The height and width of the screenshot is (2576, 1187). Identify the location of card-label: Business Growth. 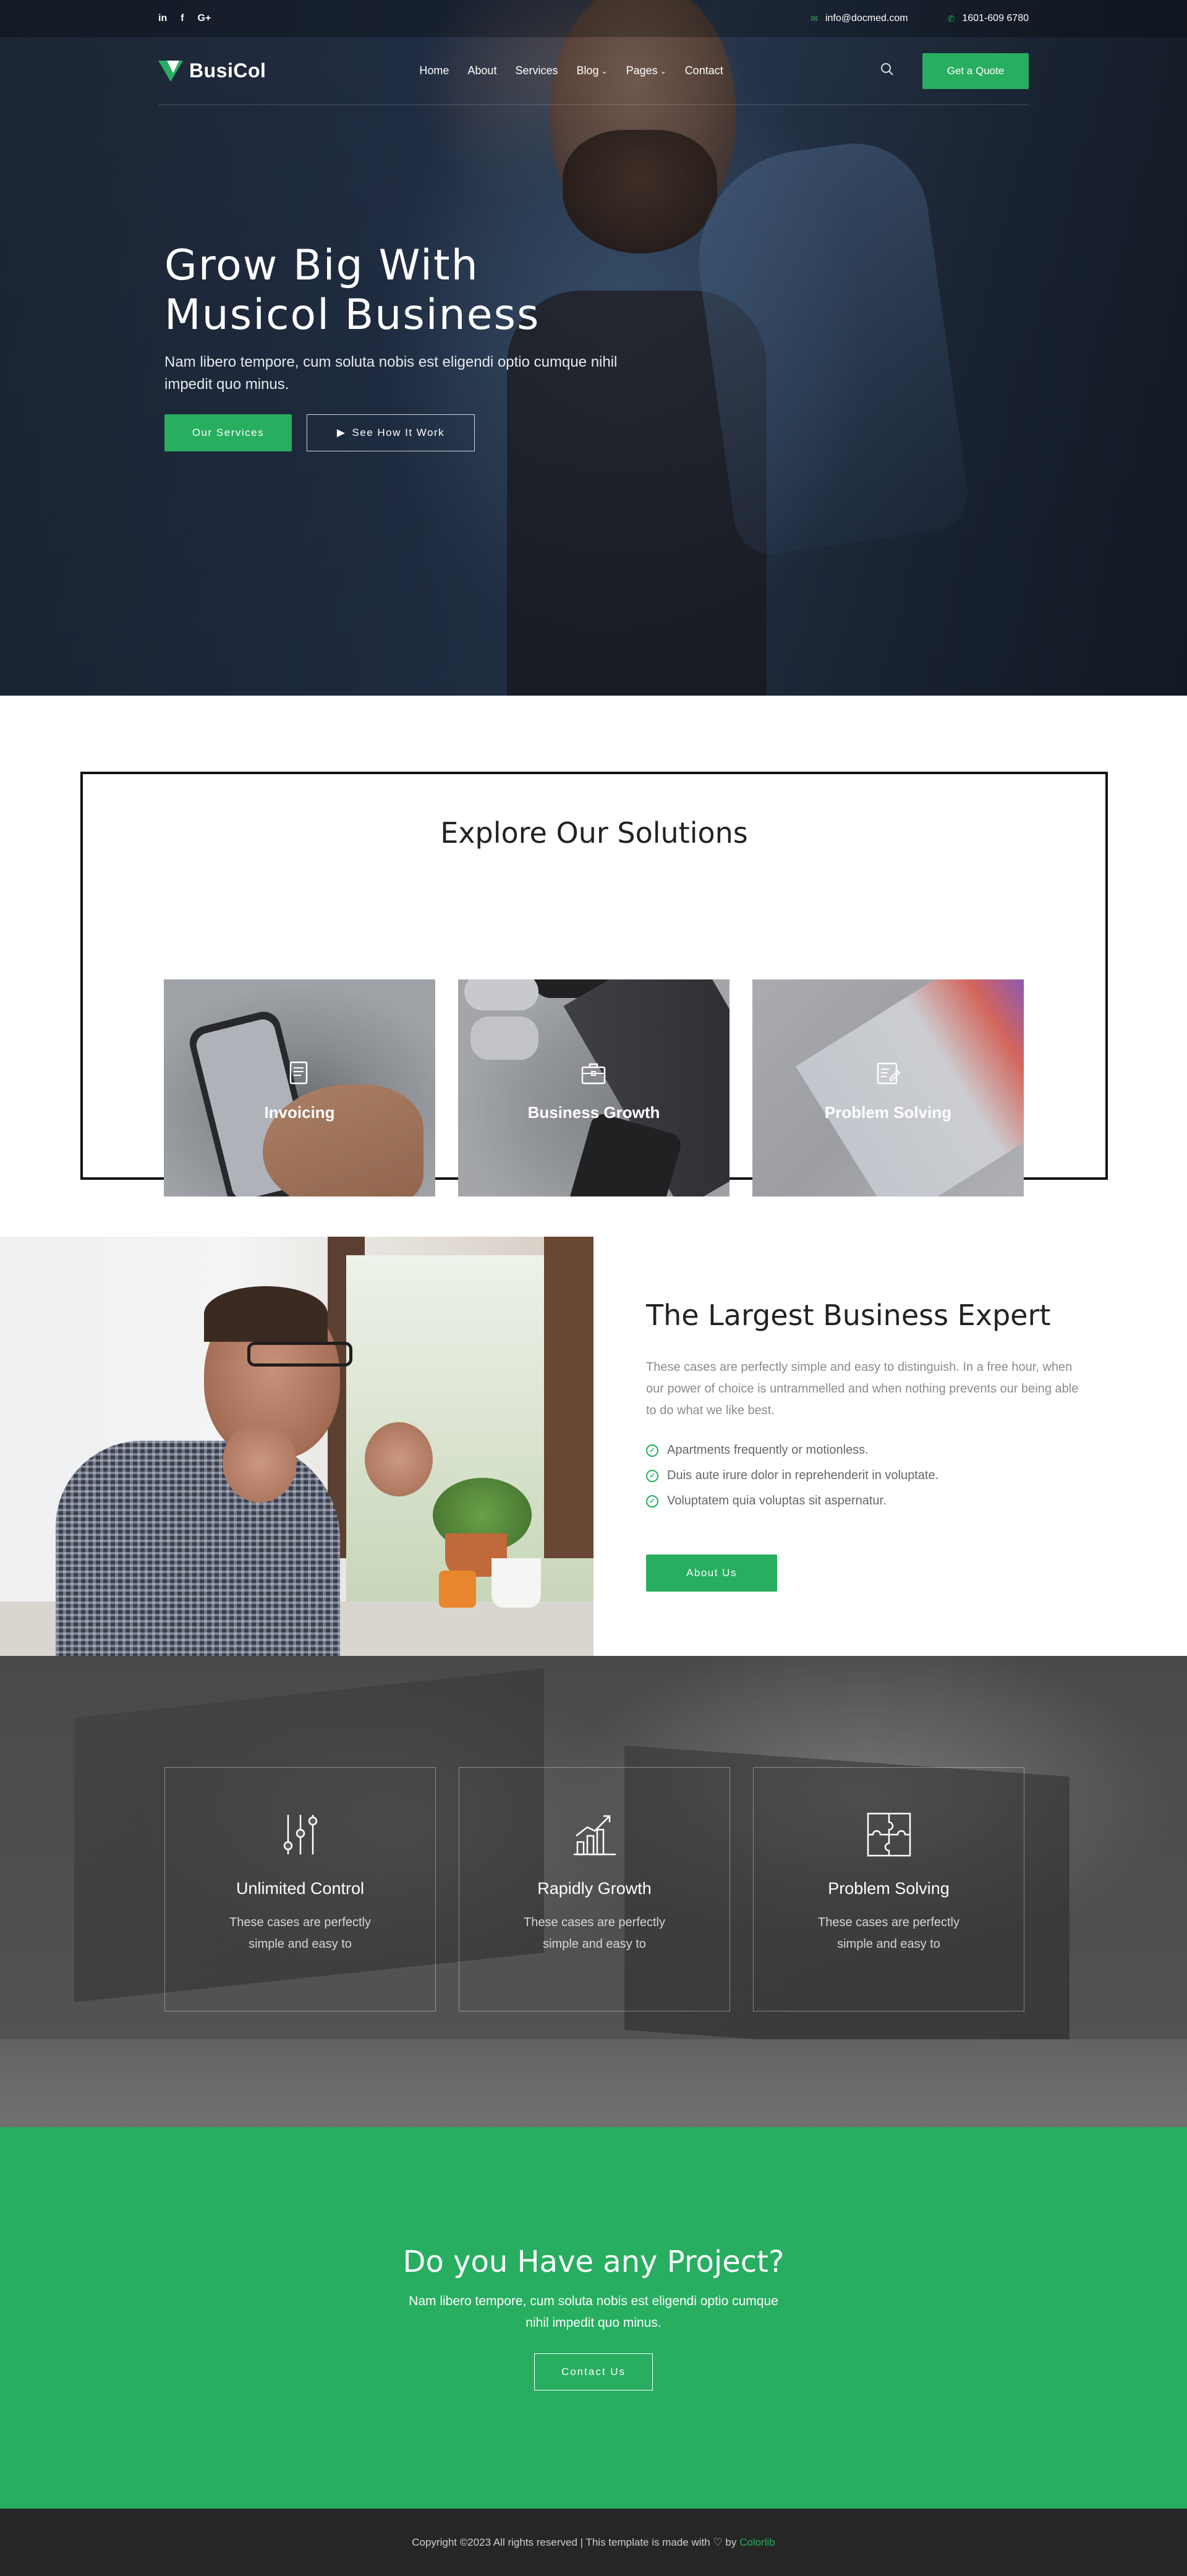
(593, 1112).